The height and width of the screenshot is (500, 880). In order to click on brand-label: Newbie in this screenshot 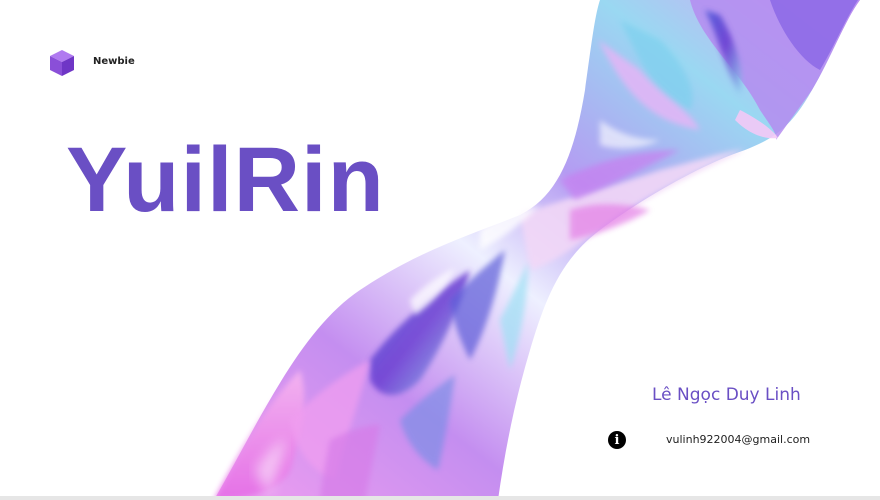, I will do `click(114, 61)`.